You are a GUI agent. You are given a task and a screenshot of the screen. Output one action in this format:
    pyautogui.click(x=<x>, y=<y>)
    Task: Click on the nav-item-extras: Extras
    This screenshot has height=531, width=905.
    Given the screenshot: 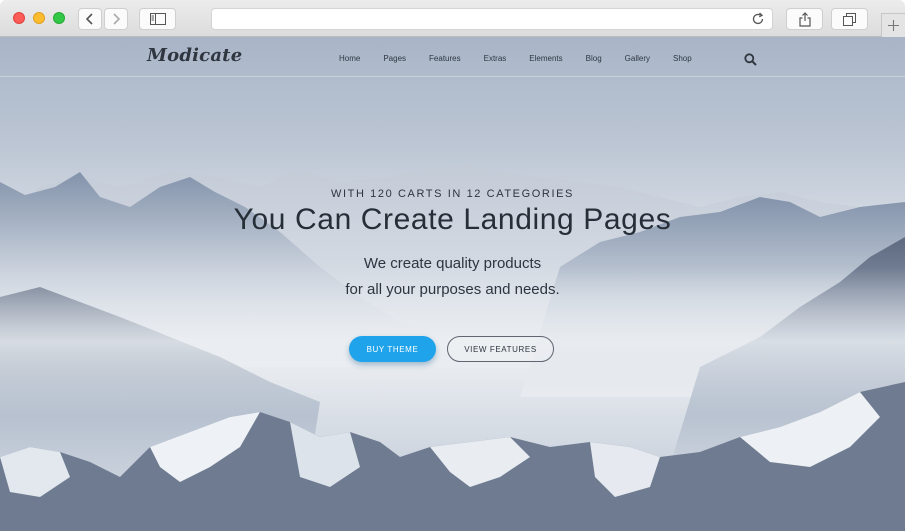 What is the action you would take?
    pyautogui.click(x=495, y=58)
    